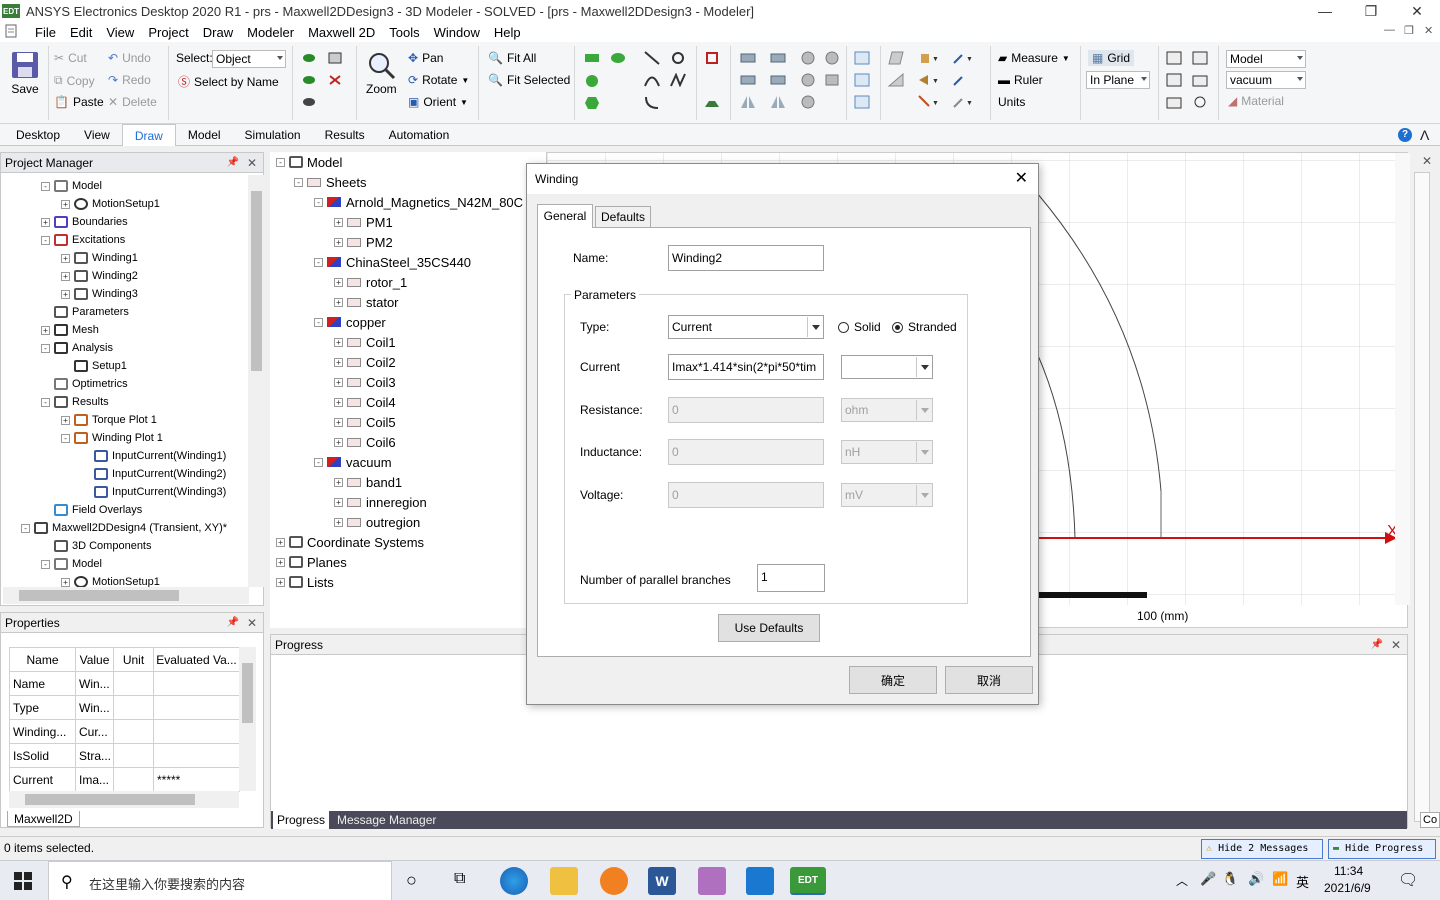  I want to click on tree-item: Field Overlays, so click(91, 510).